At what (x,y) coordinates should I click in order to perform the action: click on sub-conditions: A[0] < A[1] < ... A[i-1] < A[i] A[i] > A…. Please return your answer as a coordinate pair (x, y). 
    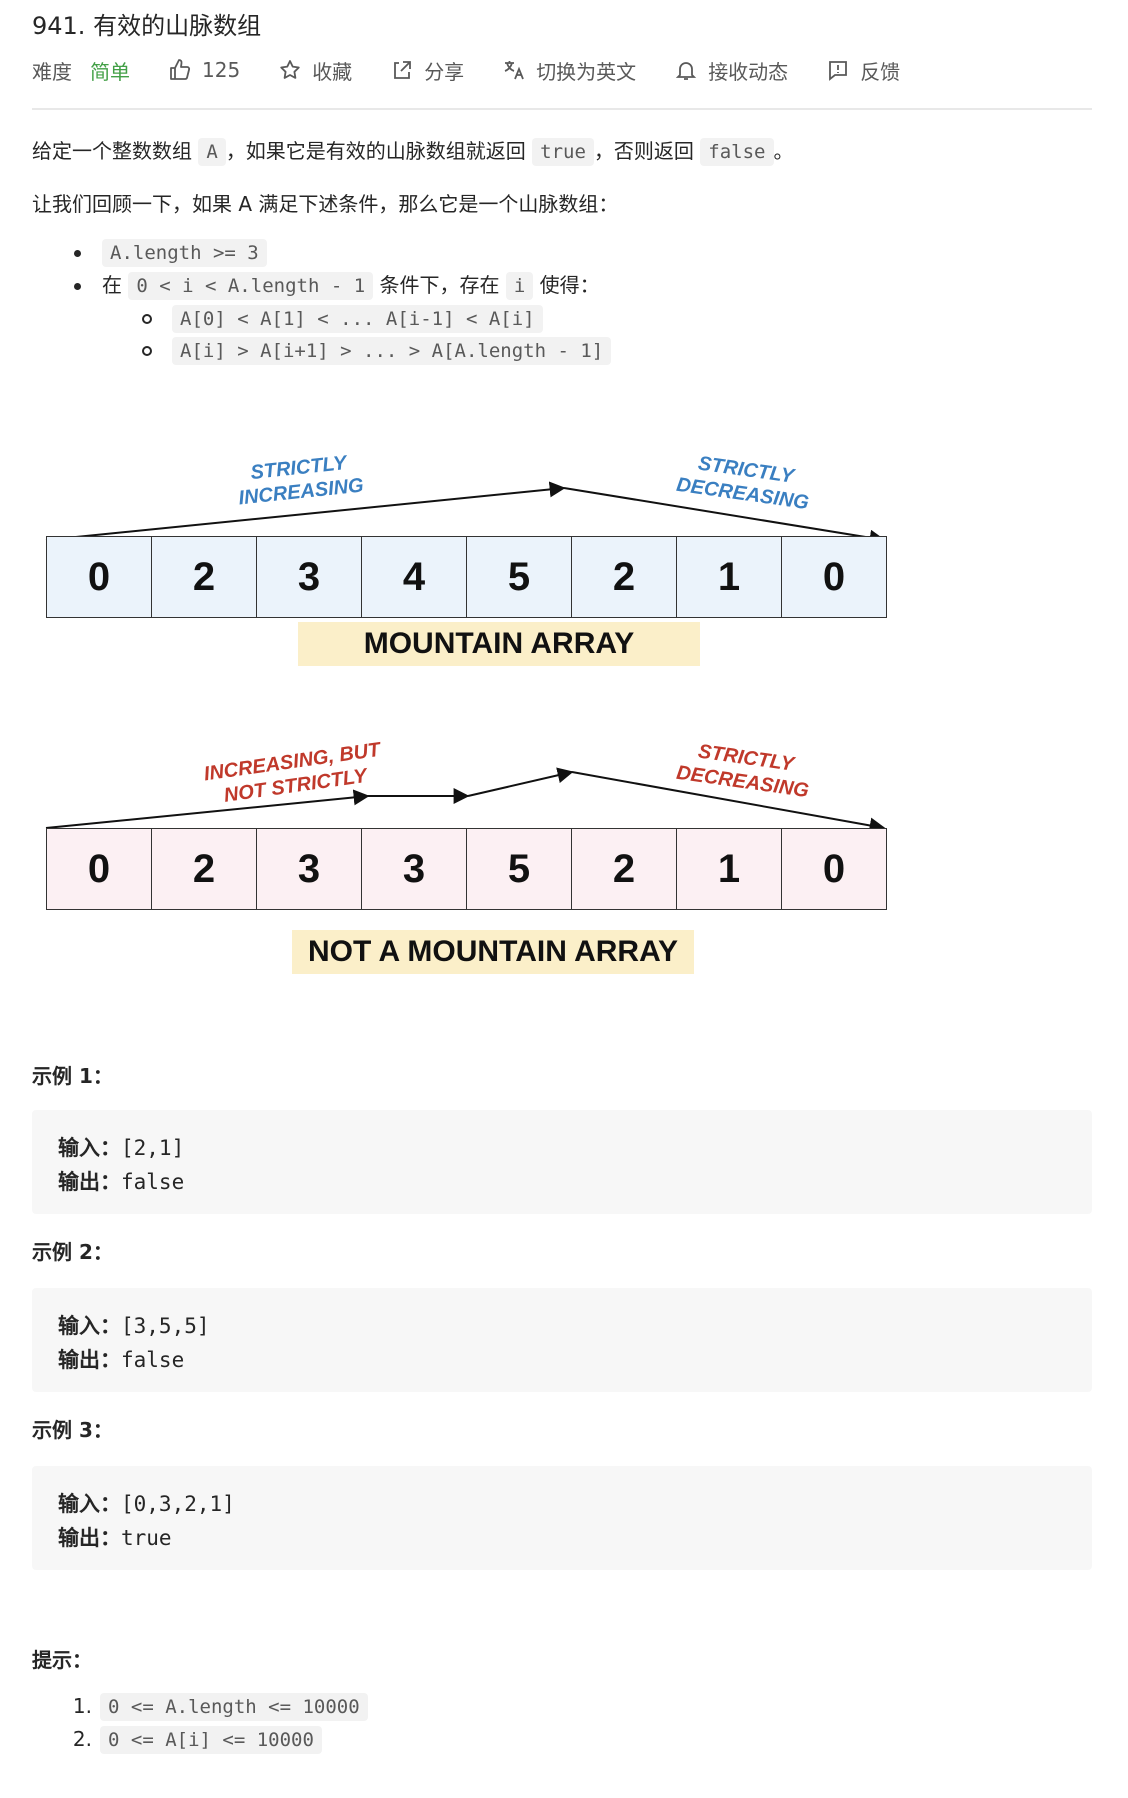
    Looking at the image, I should click on (322, 334).